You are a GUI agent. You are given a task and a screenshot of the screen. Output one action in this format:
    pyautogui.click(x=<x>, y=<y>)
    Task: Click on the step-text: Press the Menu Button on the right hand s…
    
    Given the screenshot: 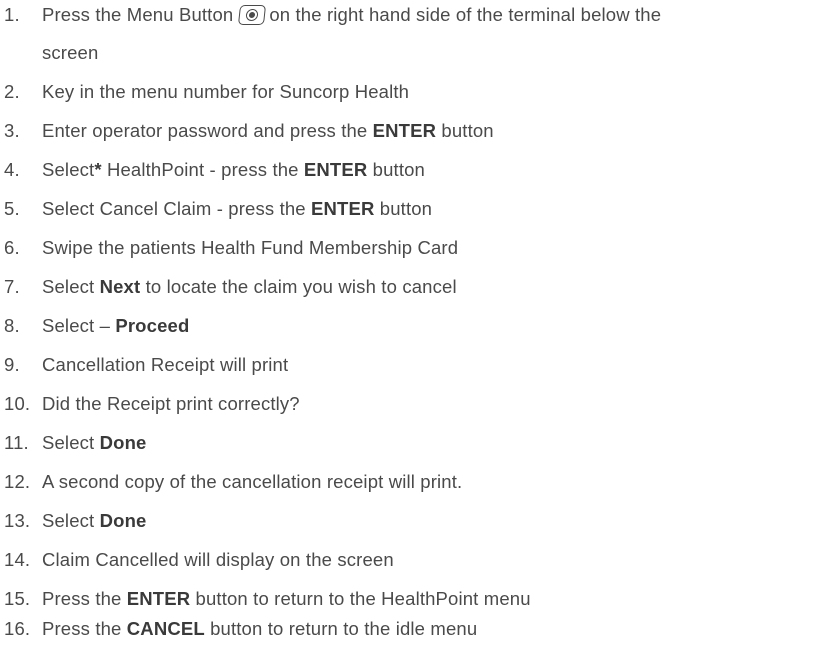 What is the action you would take?
    pyautogui.click(x=351, y=15)
    